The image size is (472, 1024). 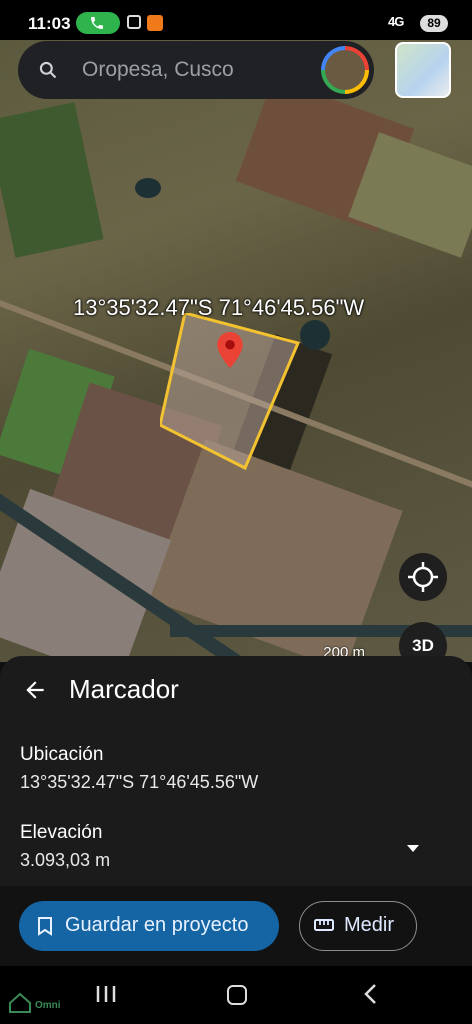 I want to click on status-bar: 11:03 4G 89, so click(x=236, y=20).